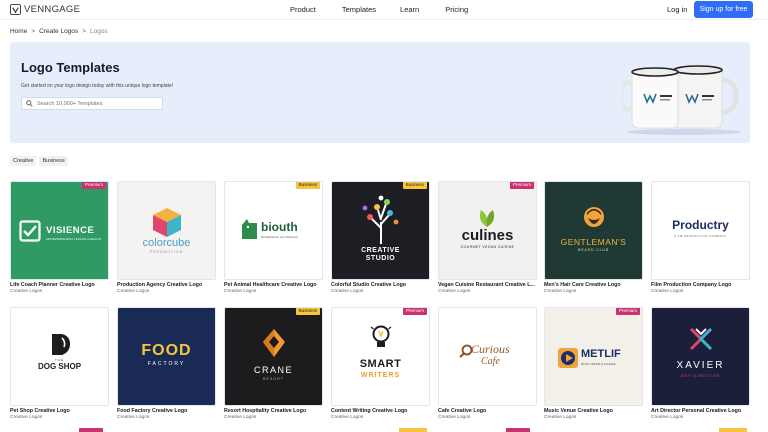  I want to click on nav-product: Product, so click(303, 9).